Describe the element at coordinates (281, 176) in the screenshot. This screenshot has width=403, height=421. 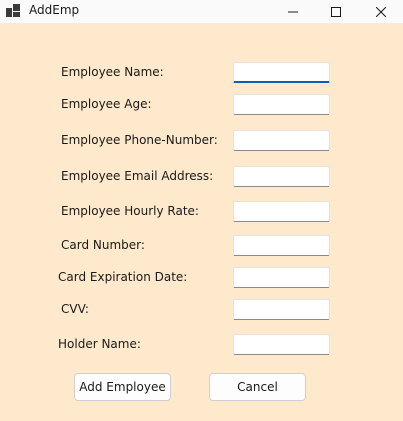
I see `employee-email-input` at that location.